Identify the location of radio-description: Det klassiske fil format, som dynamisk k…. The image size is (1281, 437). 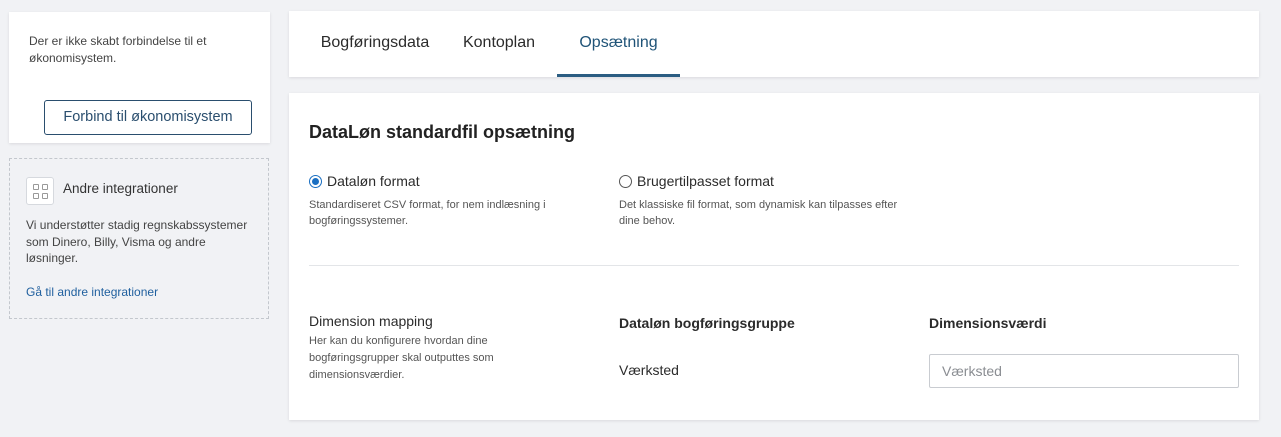
(758, 213).